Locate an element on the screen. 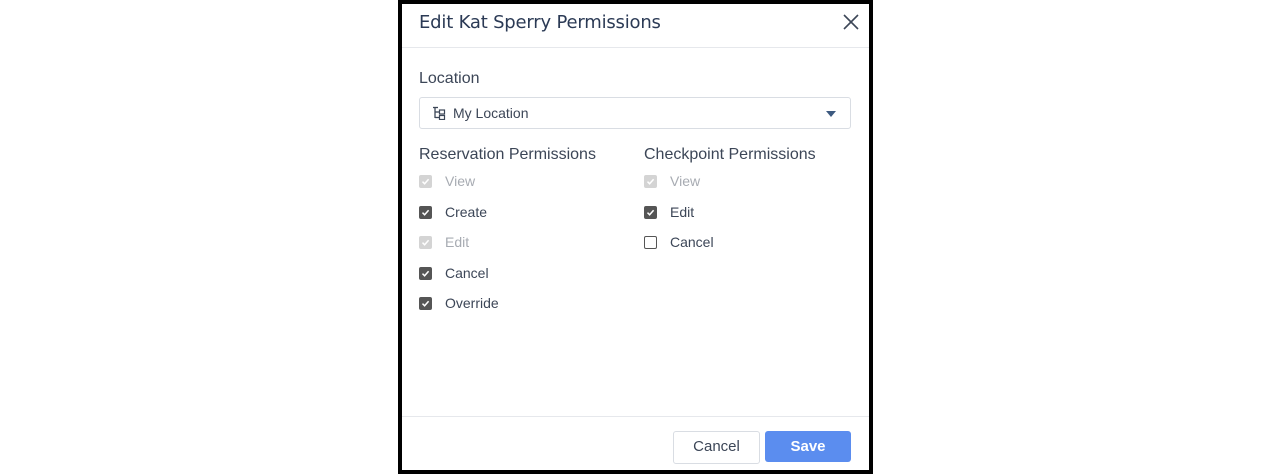  permission-label: Override is located at coordinates (472, 303).